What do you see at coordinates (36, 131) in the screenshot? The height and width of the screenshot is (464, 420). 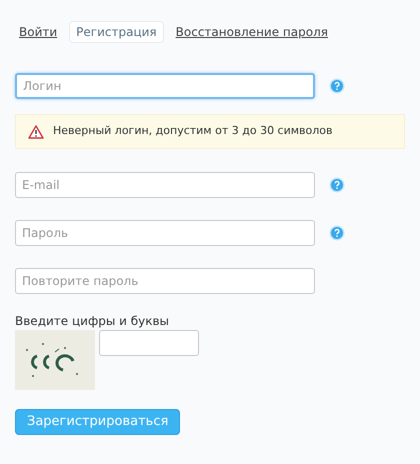 I see `warning-icon` at bounding box center [36, 131].